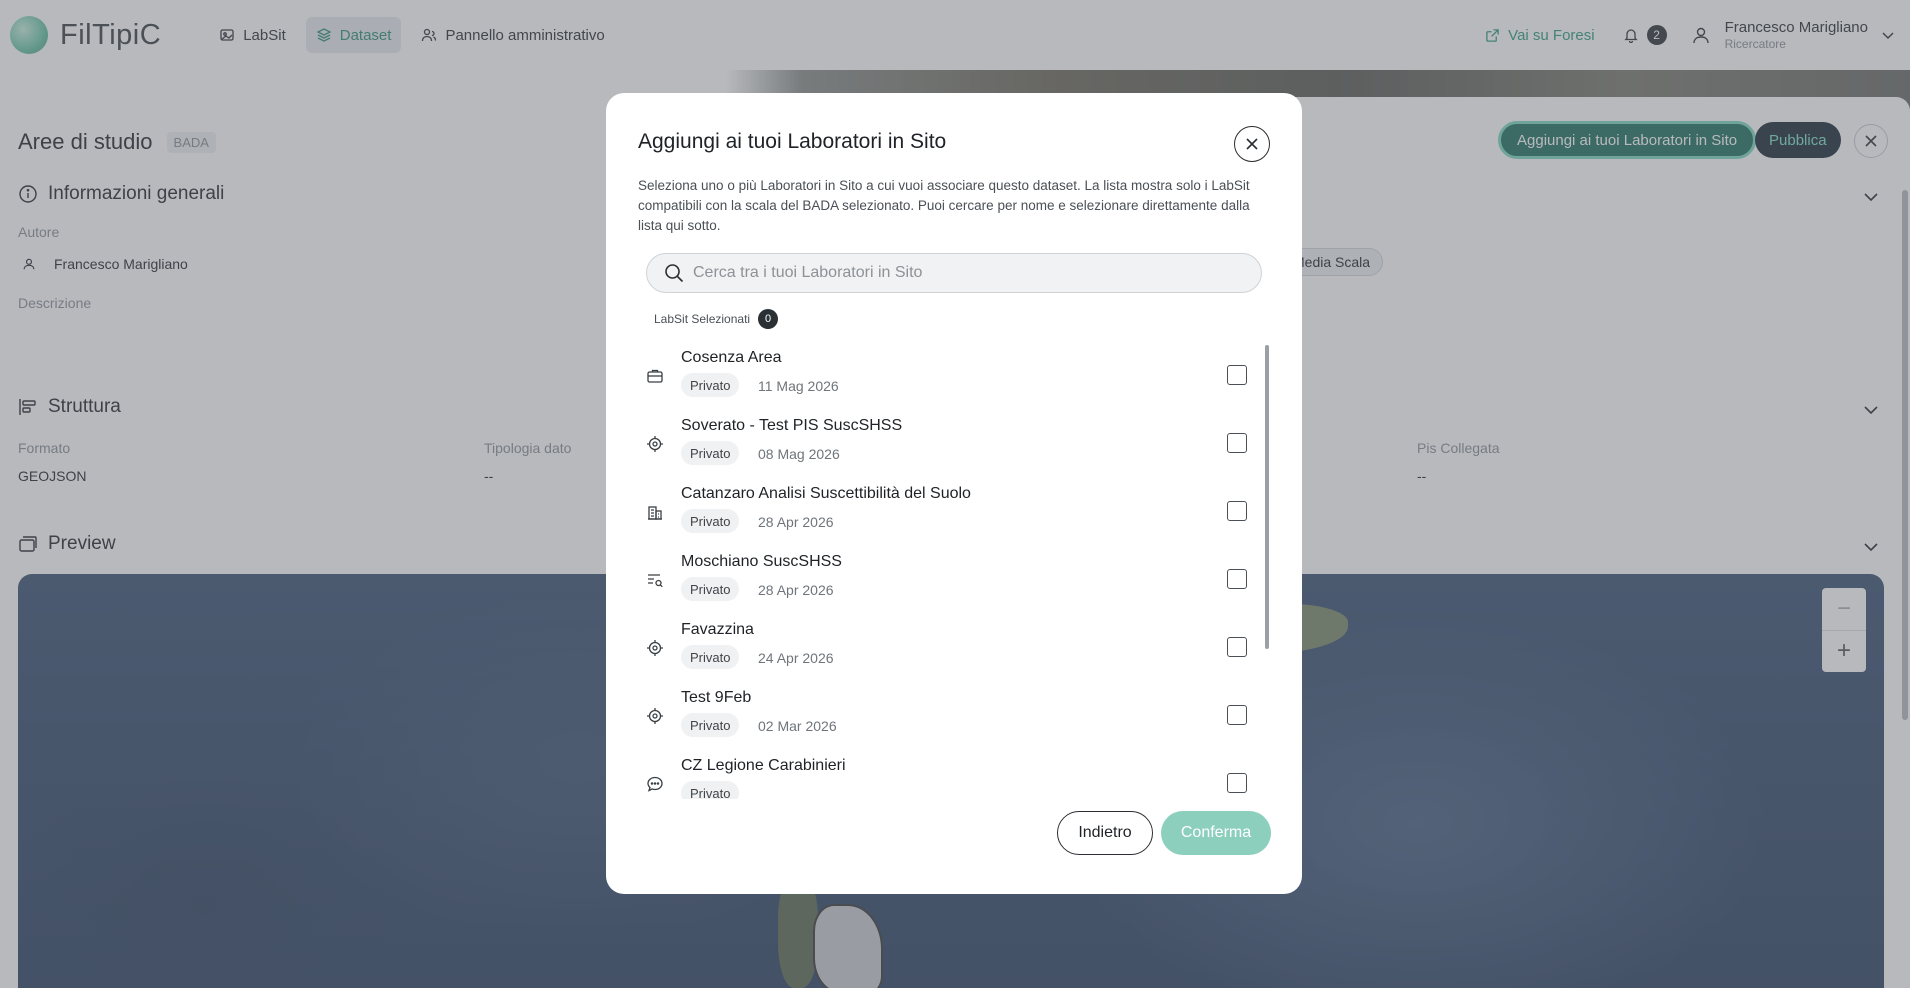 This screenshot has height=988, width=1910. I want to click on briefcase-icon, so click(655, 376).